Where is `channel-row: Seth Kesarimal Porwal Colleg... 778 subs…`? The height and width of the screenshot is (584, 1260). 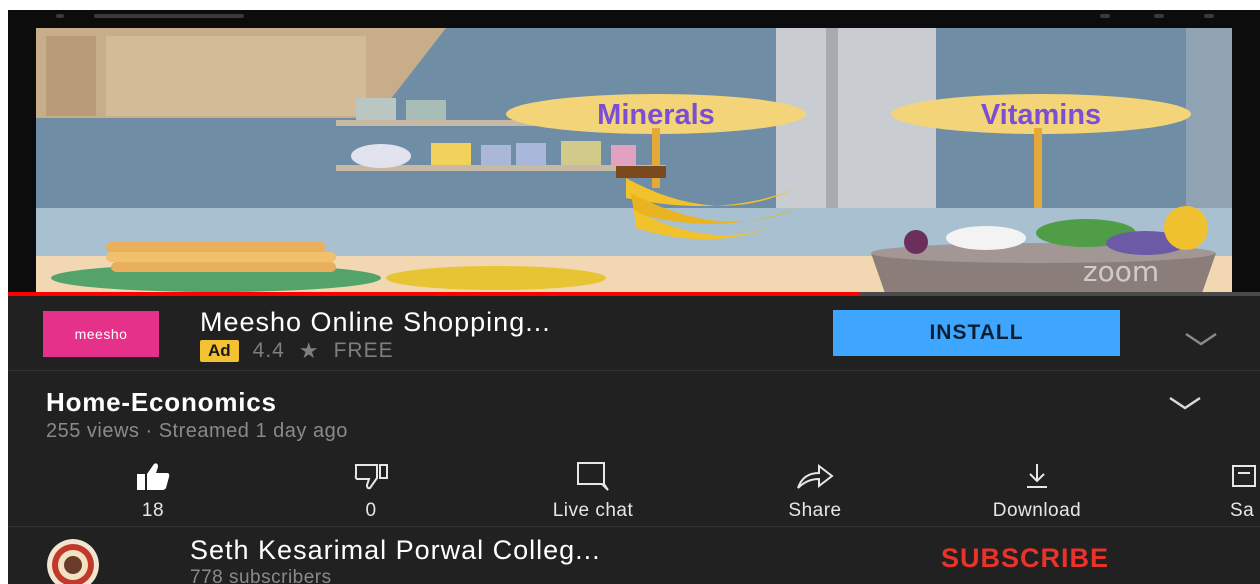
channel-row: Seth Kesarimal Porwal Colleg... 778 subs… is located at coordinates (634, 555).